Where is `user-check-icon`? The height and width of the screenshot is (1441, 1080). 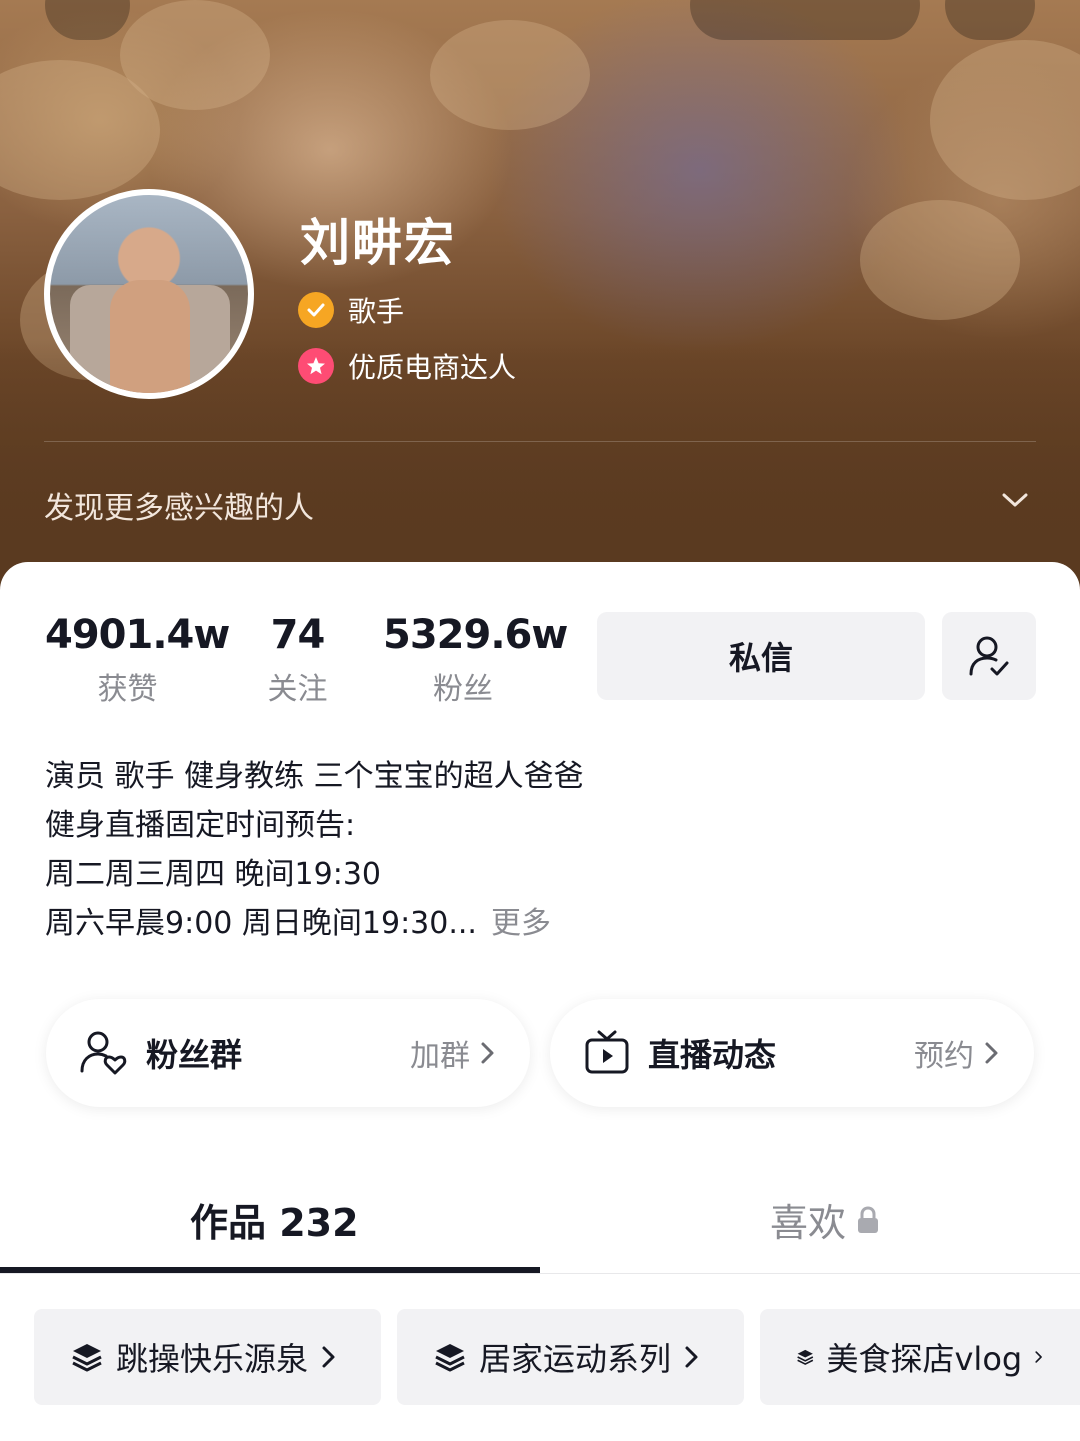
user-check-icon is located at coordinates (989, 656).